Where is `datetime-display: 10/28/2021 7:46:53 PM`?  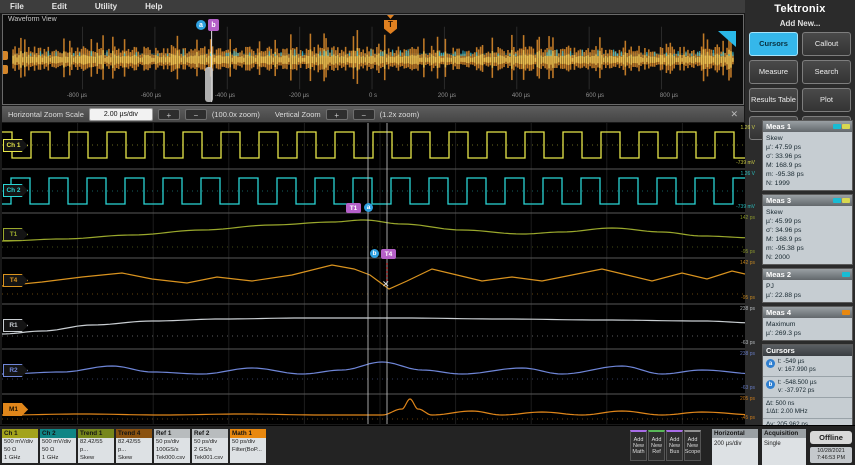 datetime-display: 10/28/2021 7:46:53 PM is located at coordinates (831, 455).